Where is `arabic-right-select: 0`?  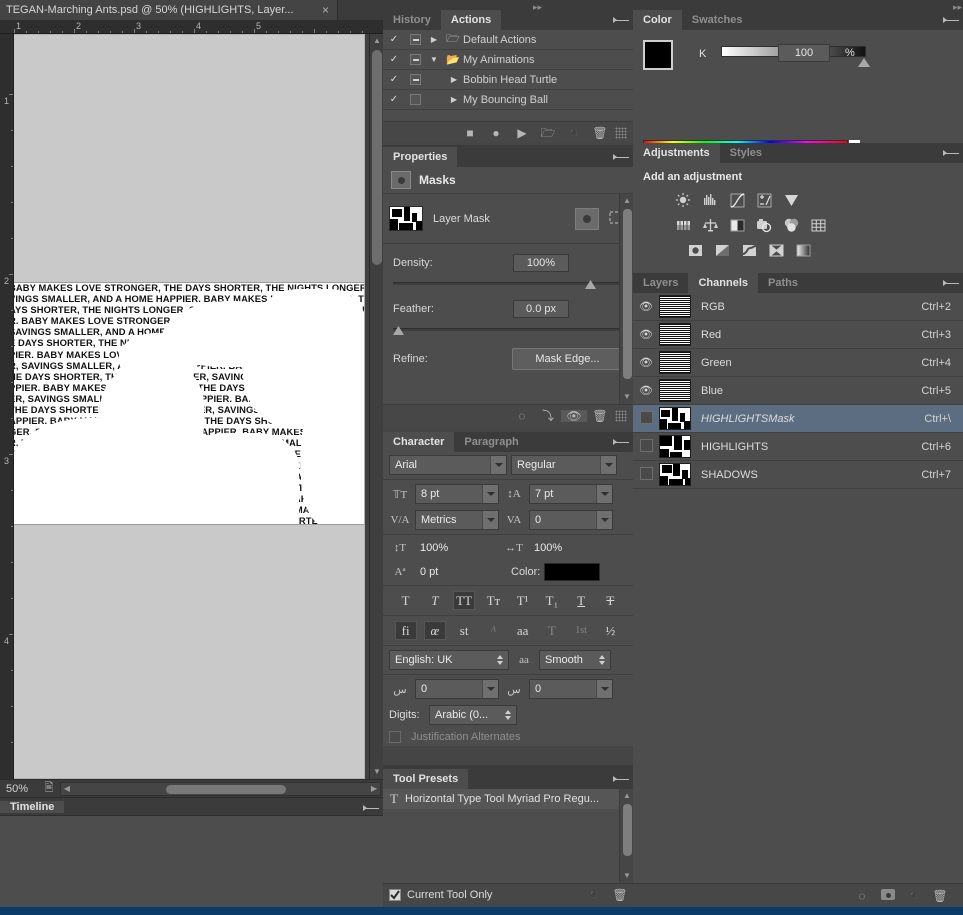
arabic-right-select: 0 is located at coordinates (571, 689).